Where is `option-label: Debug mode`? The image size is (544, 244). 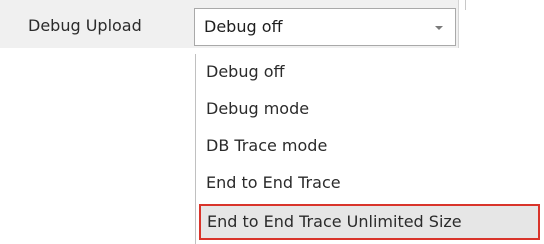 option-label: Debug mode is located at coordinates (258, 108).